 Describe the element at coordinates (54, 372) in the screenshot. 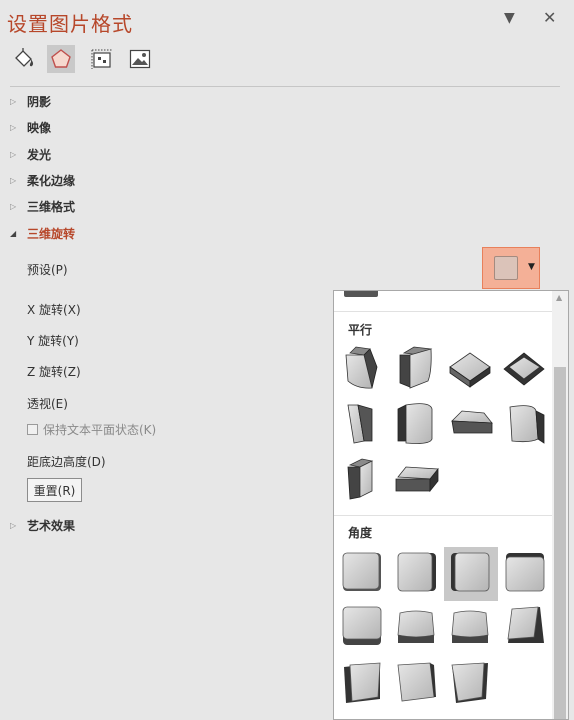

I see `z-rotation-label: Z 旋转(Z)` at that location.